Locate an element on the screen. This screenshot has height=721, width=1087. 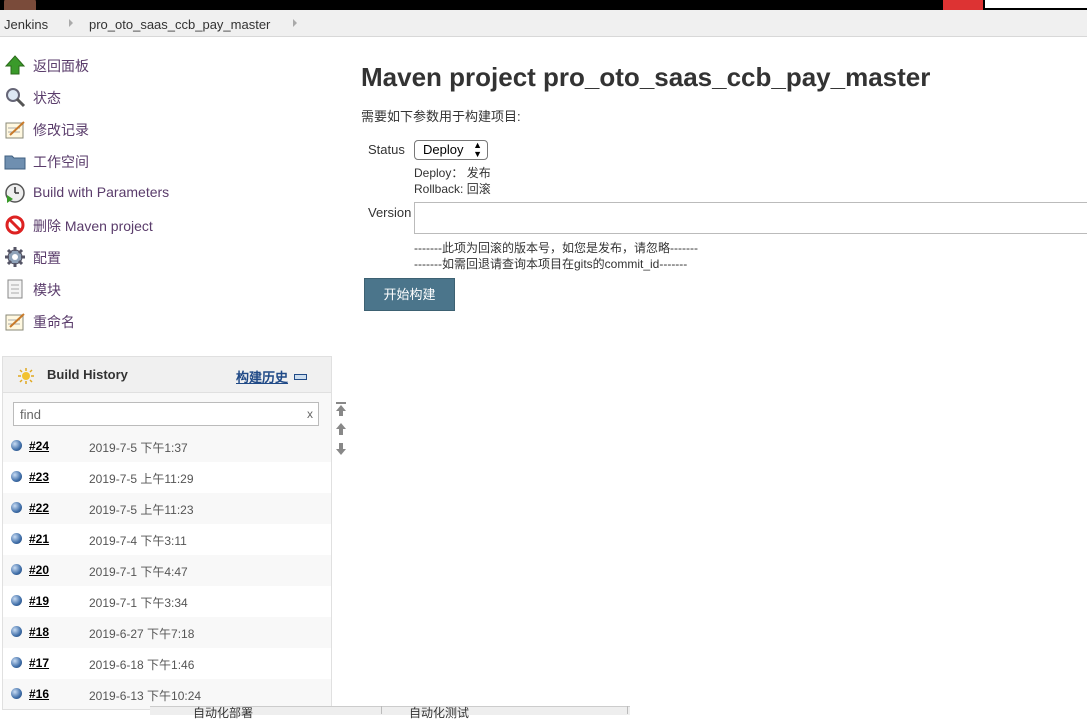
build-date: 2019-7-5 上午11:29 is located at coordinates (141, 478).